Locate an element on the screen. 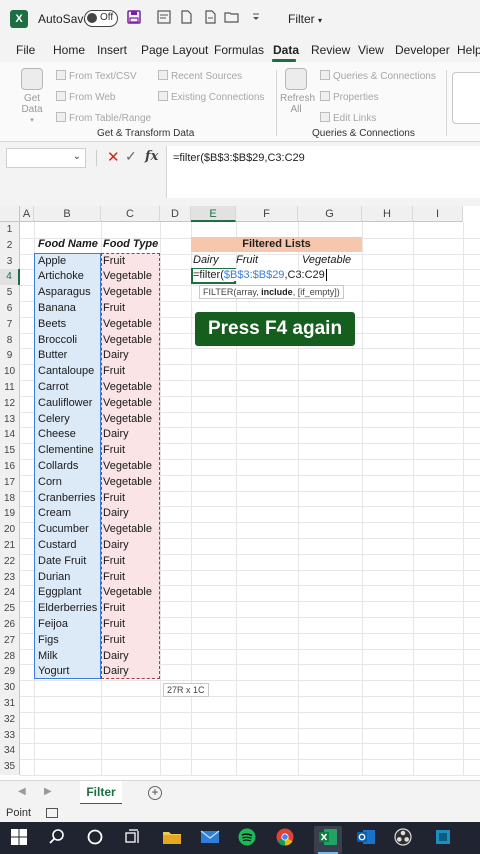 This screenshot has height=854, width=480. row-header-14: 14 is located at coordinates (10, 435).